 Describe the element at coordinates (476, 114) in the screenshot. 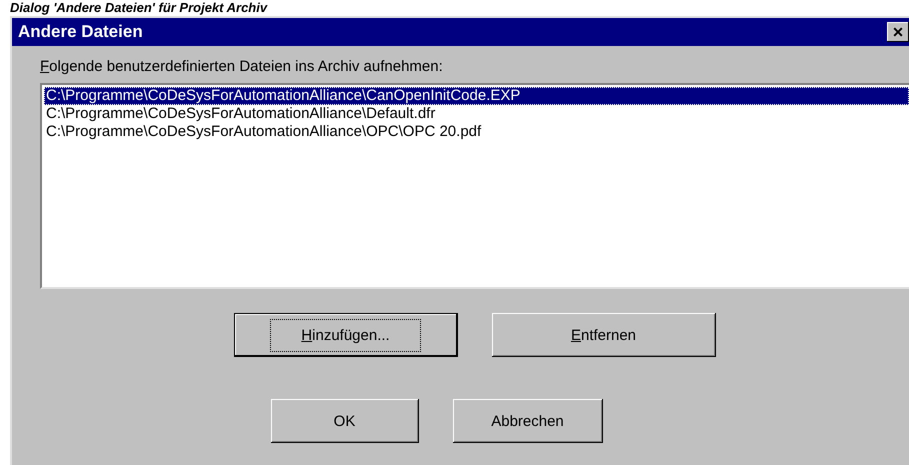

I see `file-list-item: C:\Programme\CoDeSysForAutomationAlliance\Default.dfr` at that location.